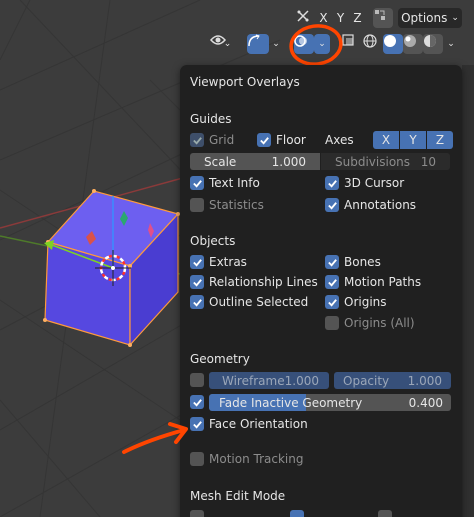  Describe the element at coordinates (213, 241) in the screenshot. I see `objects-heading: Objects` at that location.